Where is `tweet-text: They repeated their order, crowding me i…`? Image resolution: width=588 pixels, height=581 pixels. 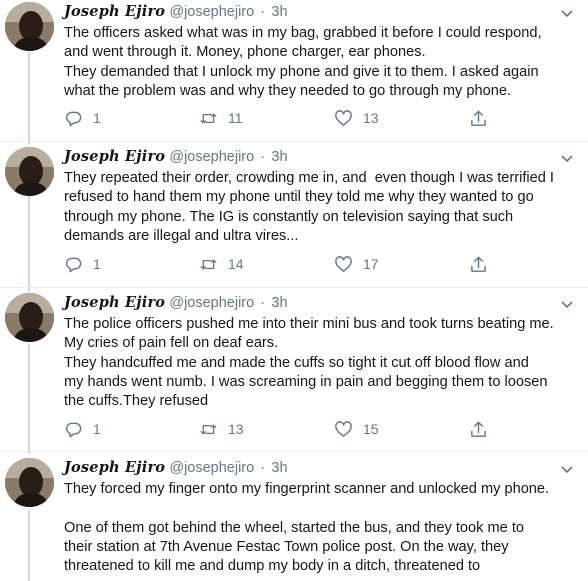 tweet-text: They repeated their order, crowding me i… is located at coordinates (321, 207).